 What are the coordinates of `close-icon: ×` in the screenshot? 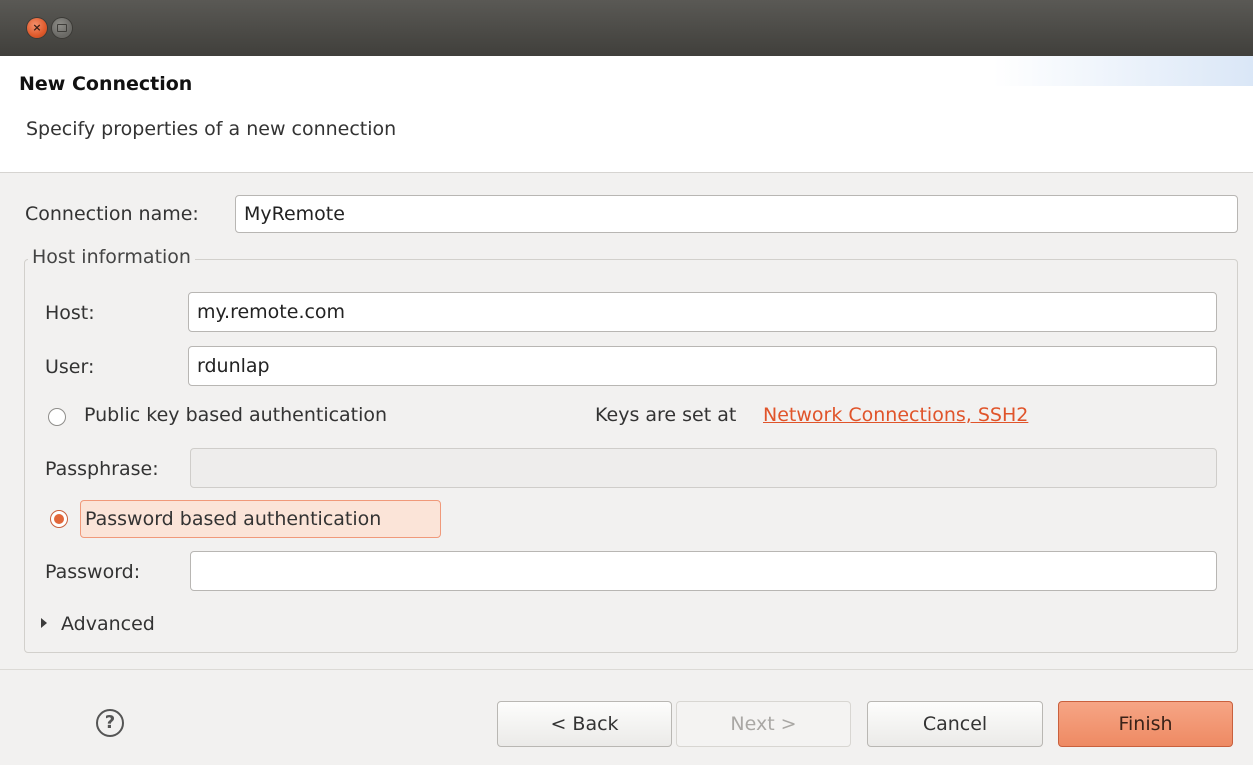 It's located at (37, 28).